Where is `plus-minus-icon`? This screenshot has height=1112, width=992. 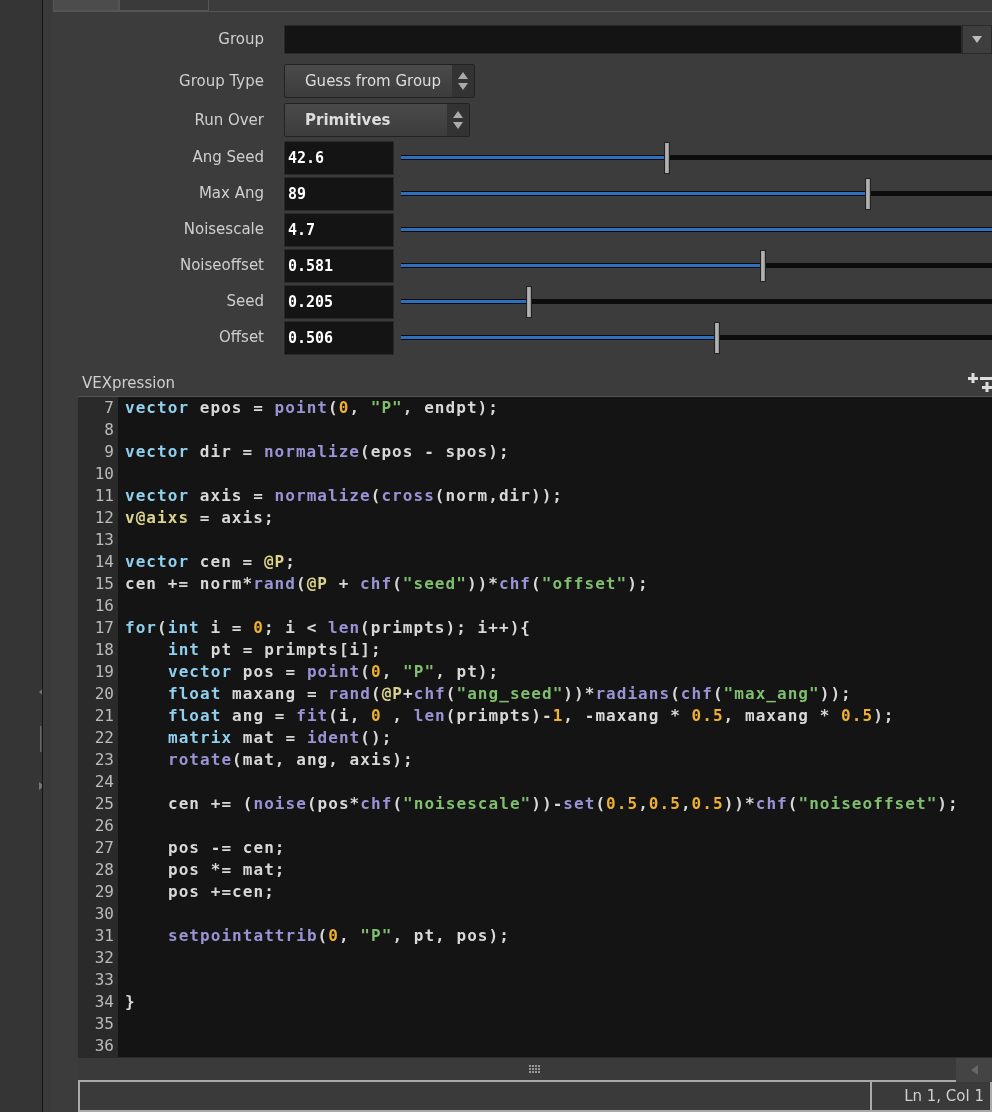
plus-minus-icon is located at coordinates (979, 382).